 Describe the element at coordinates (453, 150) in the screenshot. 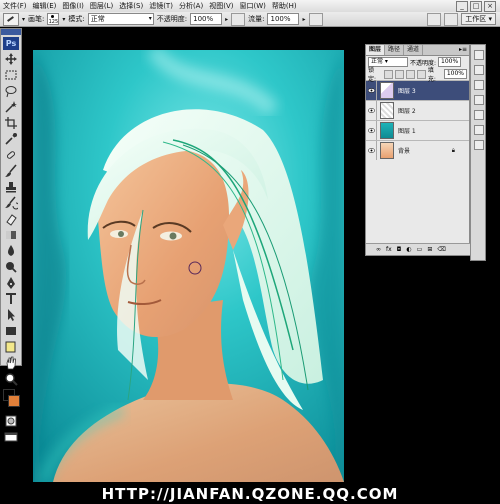

I see `lock-icon: 🔒︎` at that location.